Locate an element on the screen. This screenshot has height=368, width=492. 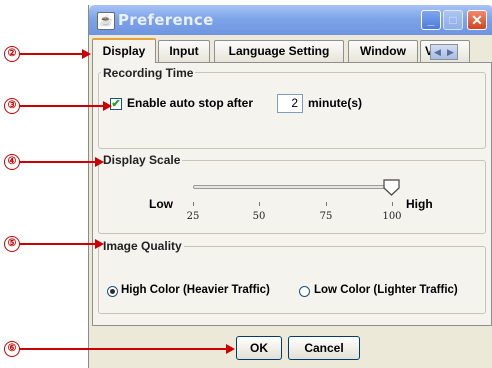
tab-scroll-right-icon: ▶ is located at coordinates (450, 52).